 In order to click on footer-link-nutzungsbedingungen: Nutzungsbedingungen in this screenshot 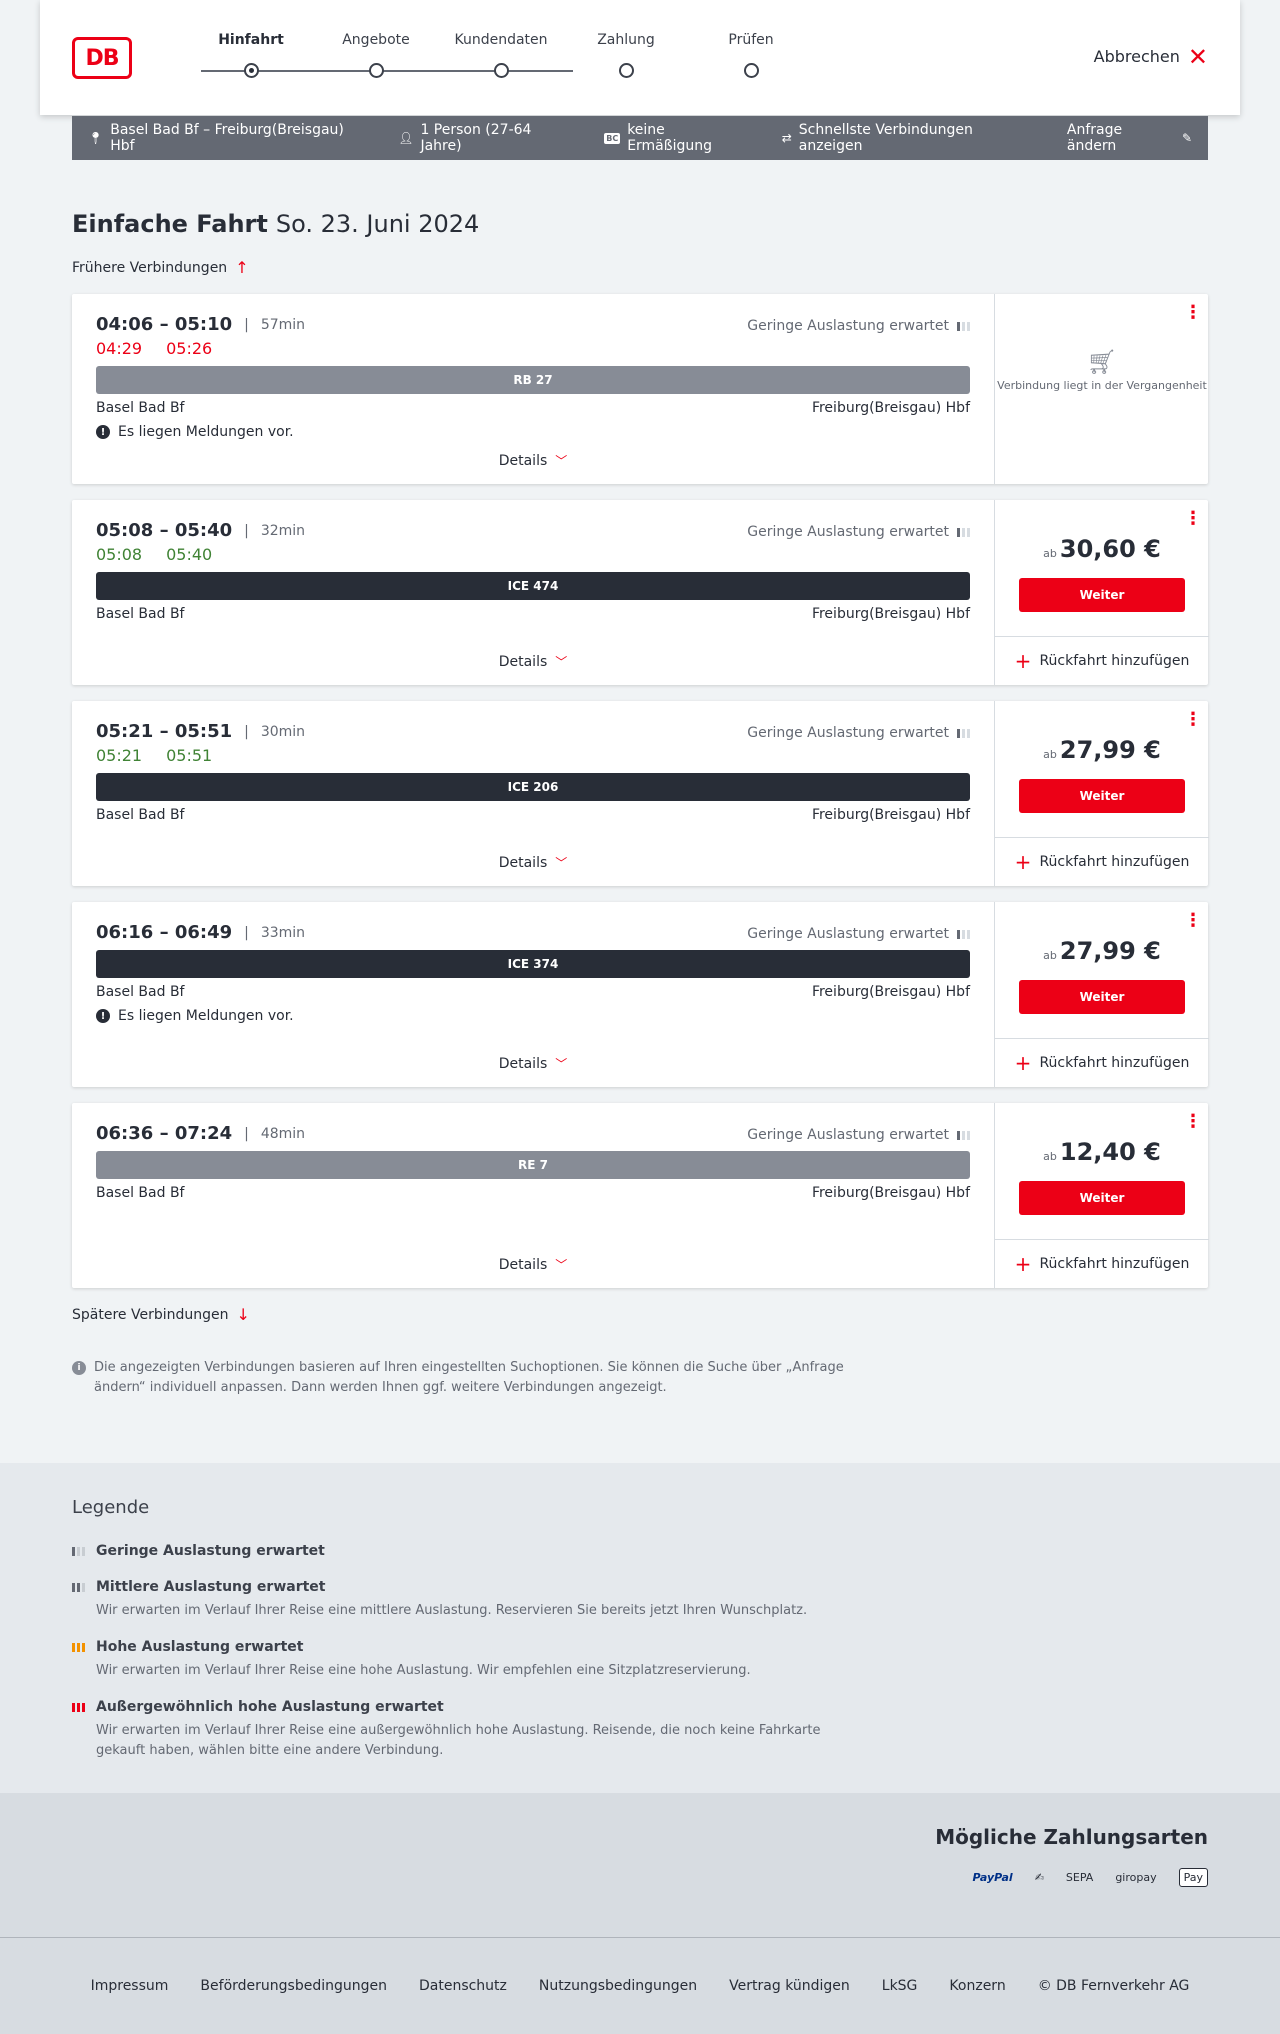, I will do `click(618, 1986)`.